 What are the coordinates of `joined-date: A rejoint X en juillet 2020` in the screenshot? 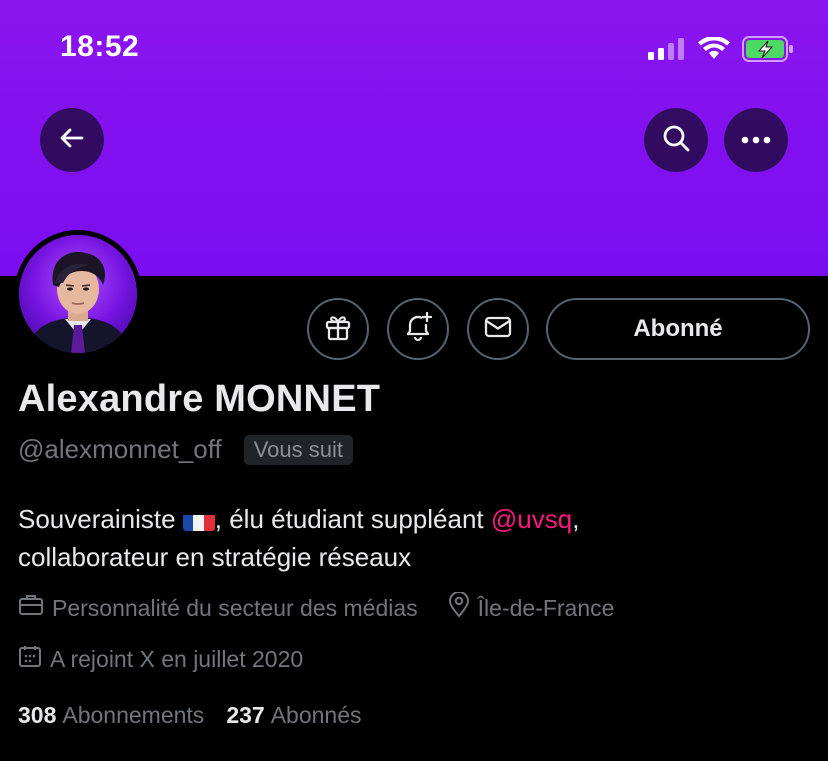 It's located at (177, 658).